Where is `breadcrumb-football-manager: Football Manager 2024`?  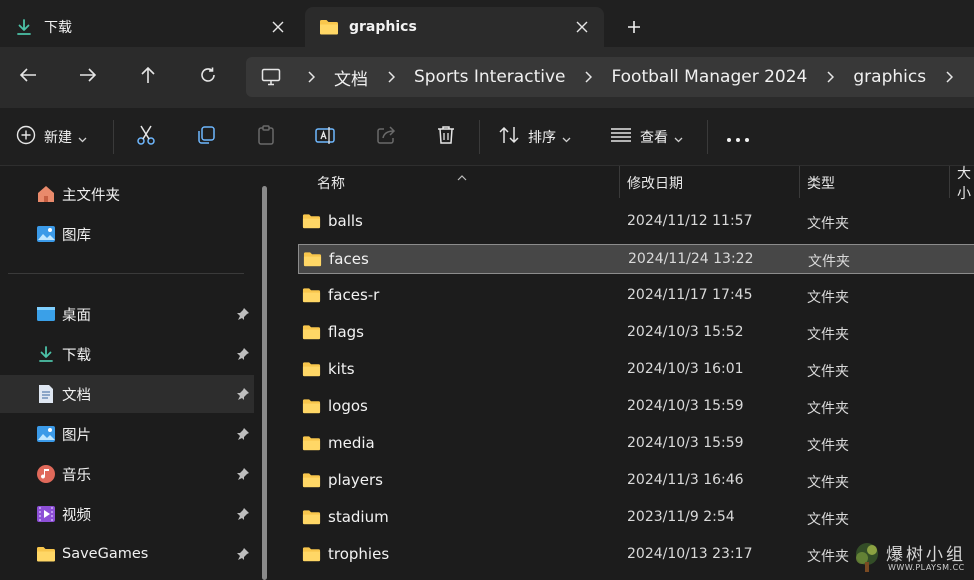 breadcrumb-football-manager: Football Manager 2024 is located at coordinates (709, 77).